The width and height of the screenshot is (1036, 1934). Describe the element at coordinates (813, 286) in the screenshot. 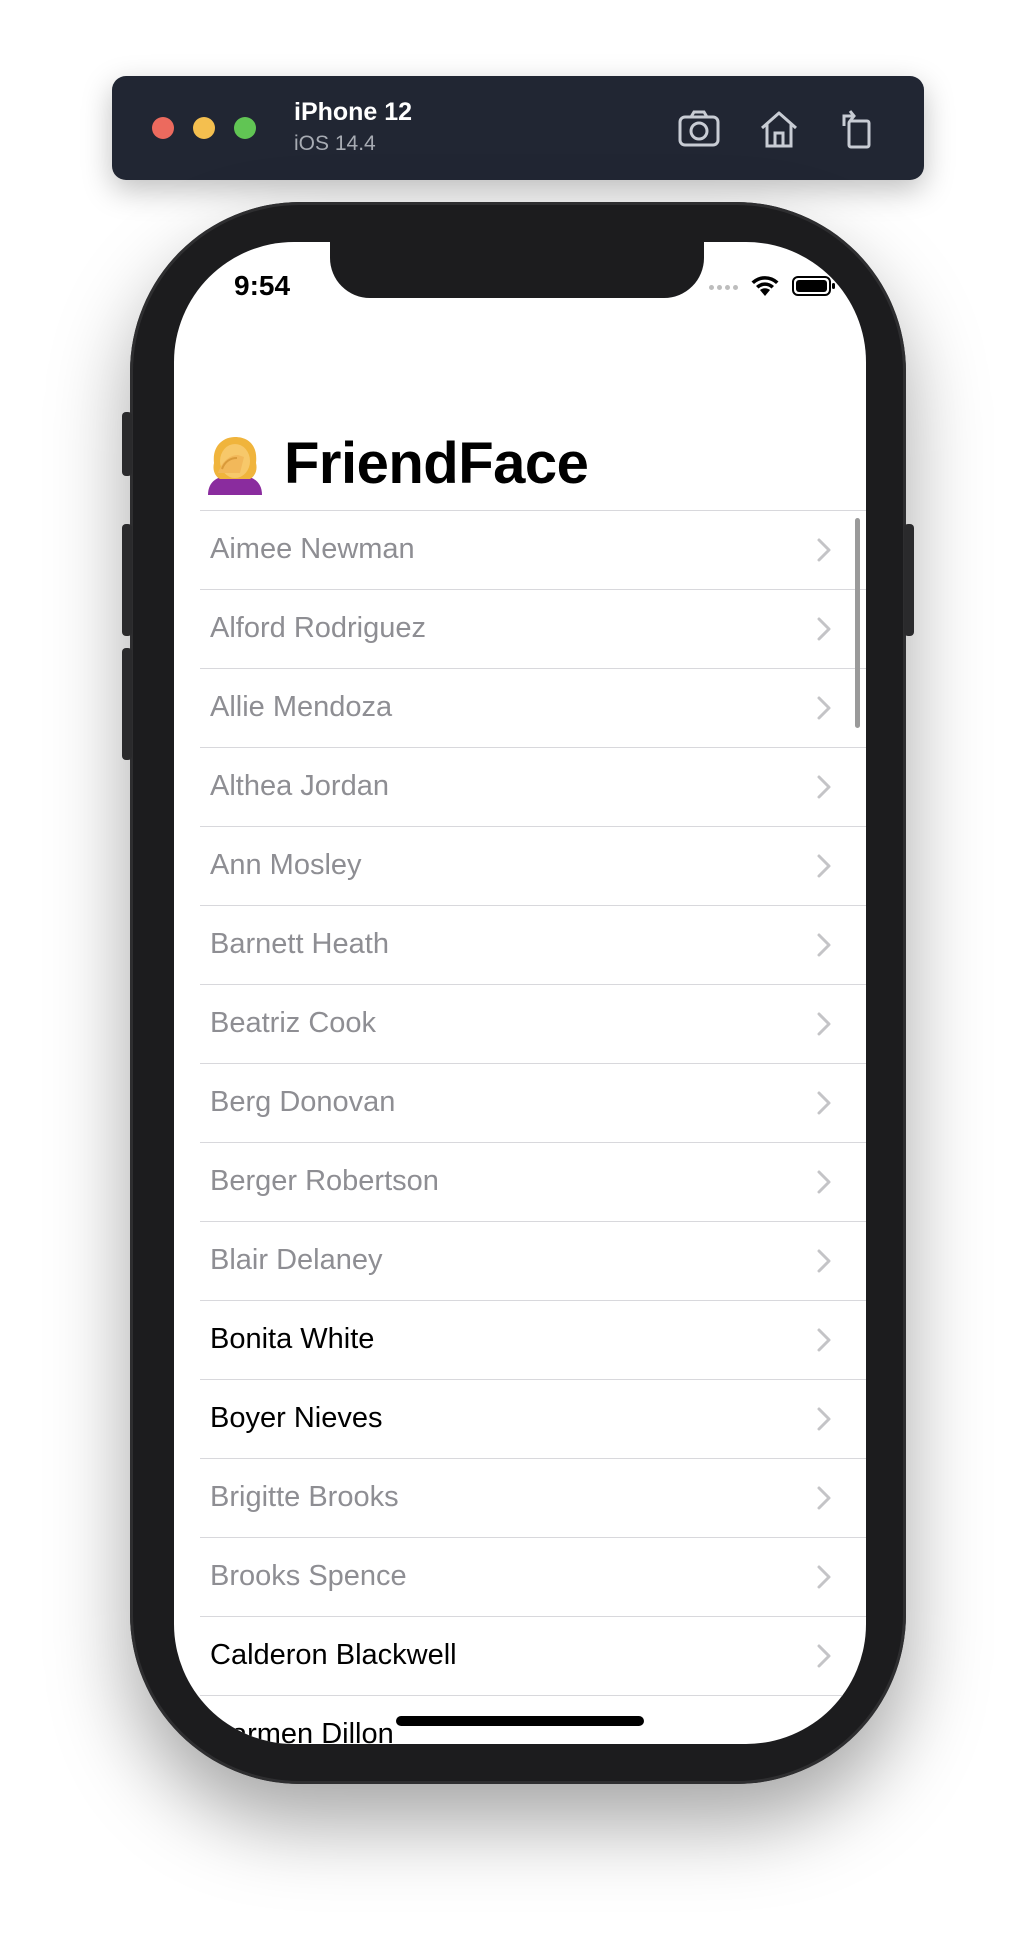

I see `battery-icon` at that location.